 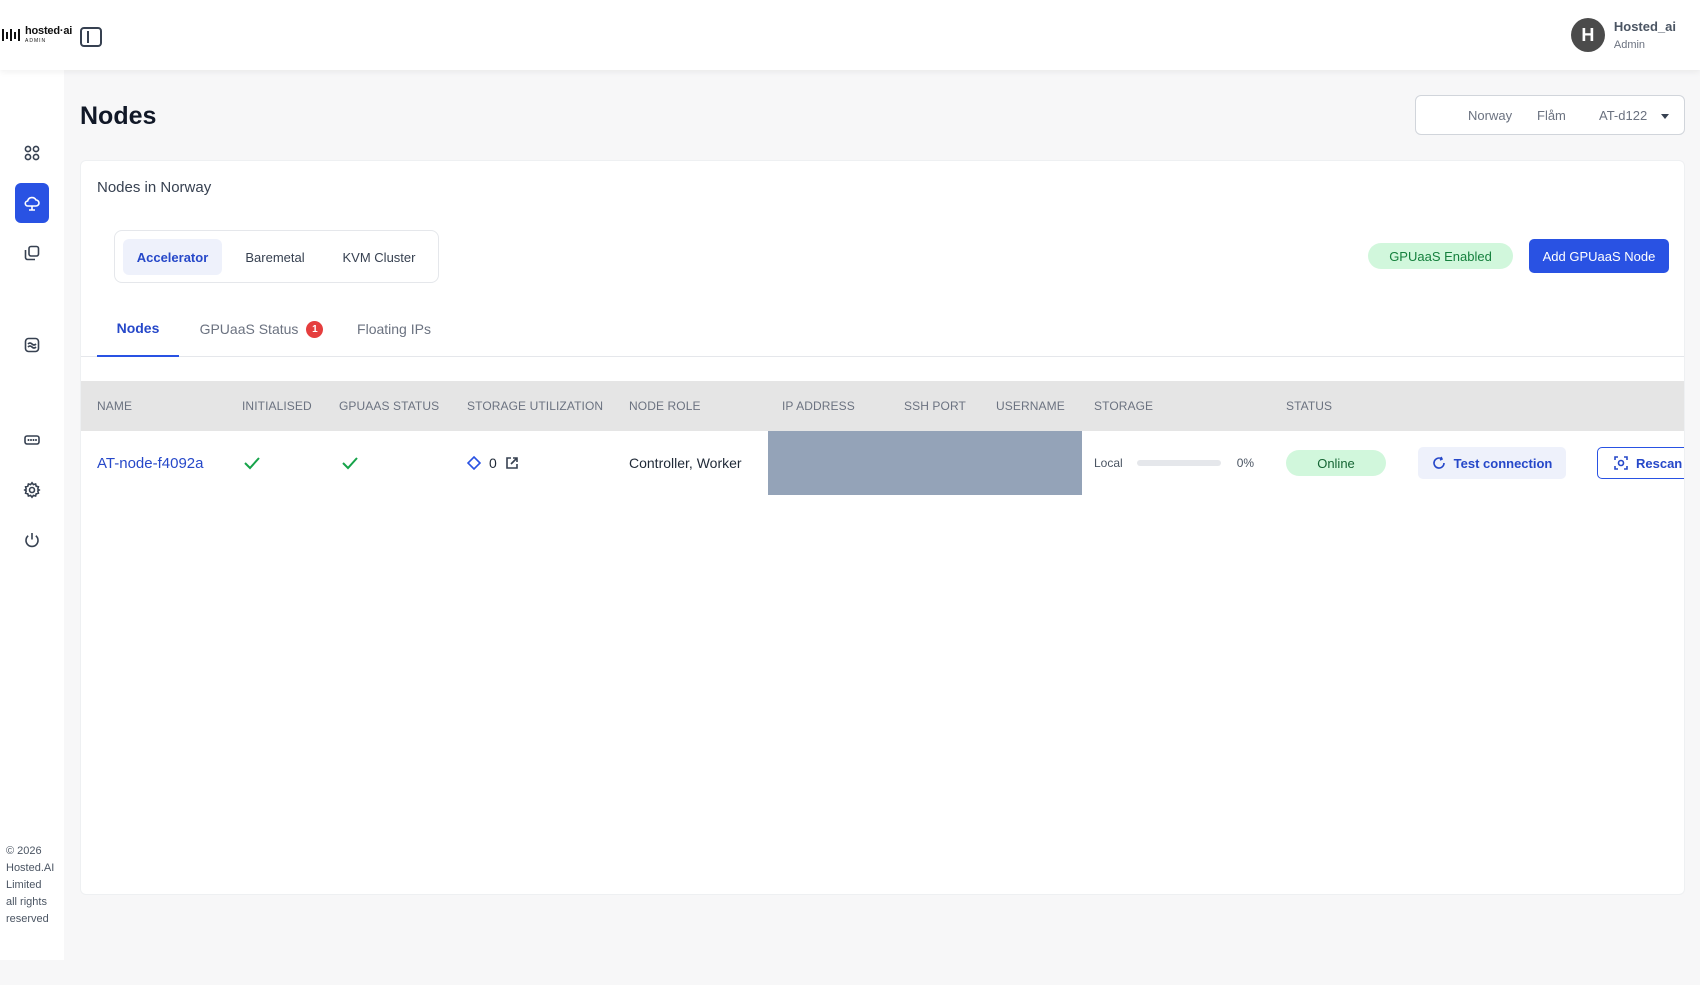 I want to click on nav-settings, so click(x=32, y=490).